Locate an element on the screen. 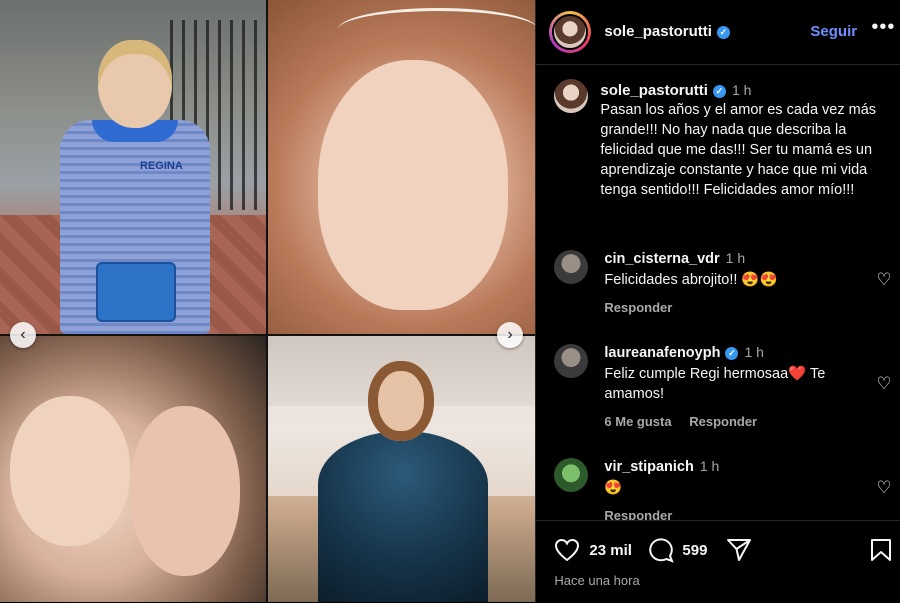 The width and height of the screenshot is (900, 603). header-username: sole_pastorutti is located at coordinates (658, 31).